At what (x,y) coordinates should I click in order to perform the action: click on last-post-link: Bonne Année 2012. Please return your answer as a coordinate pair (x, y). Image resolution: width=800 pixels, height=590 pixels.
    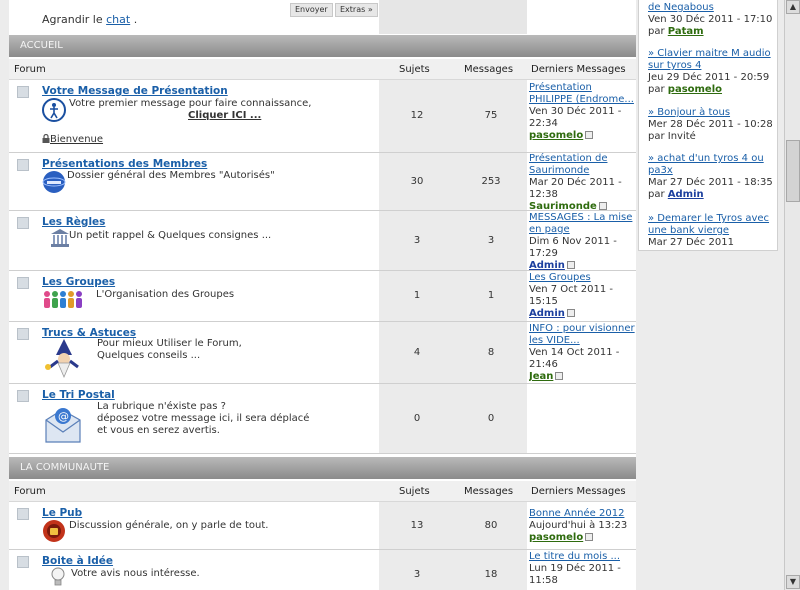
    Looking at the image, I should click on (582, 514).